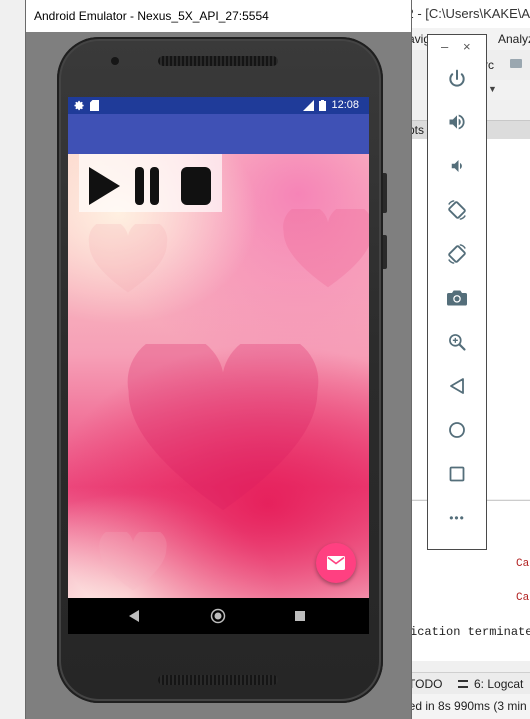  What do you see at coordinates (218, 134) in the screenshot?
I see `app-toolbar` at bounding box center [218, 134].